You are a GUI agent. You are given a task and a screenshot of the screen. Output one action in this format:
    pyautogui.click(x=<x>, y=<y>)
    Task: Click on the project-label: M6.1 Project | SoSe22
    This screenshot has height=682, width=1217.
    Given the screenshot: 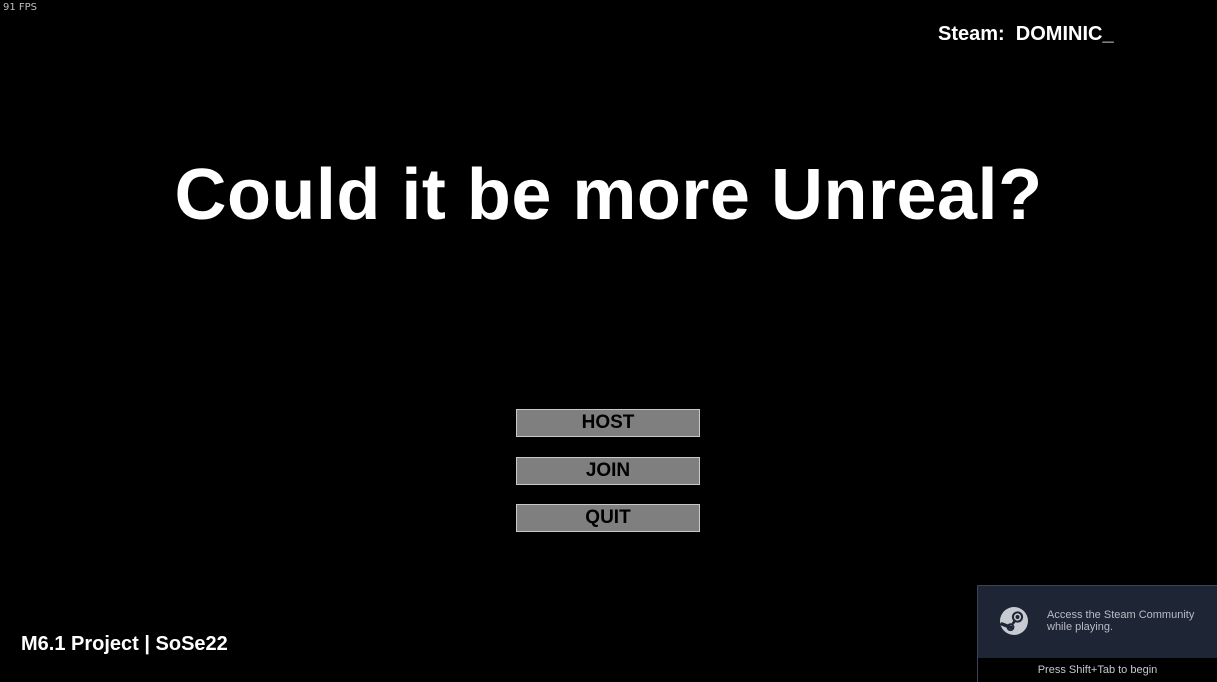 What is the action you would take?
    pyautogui.click(x=124, y=644)
    